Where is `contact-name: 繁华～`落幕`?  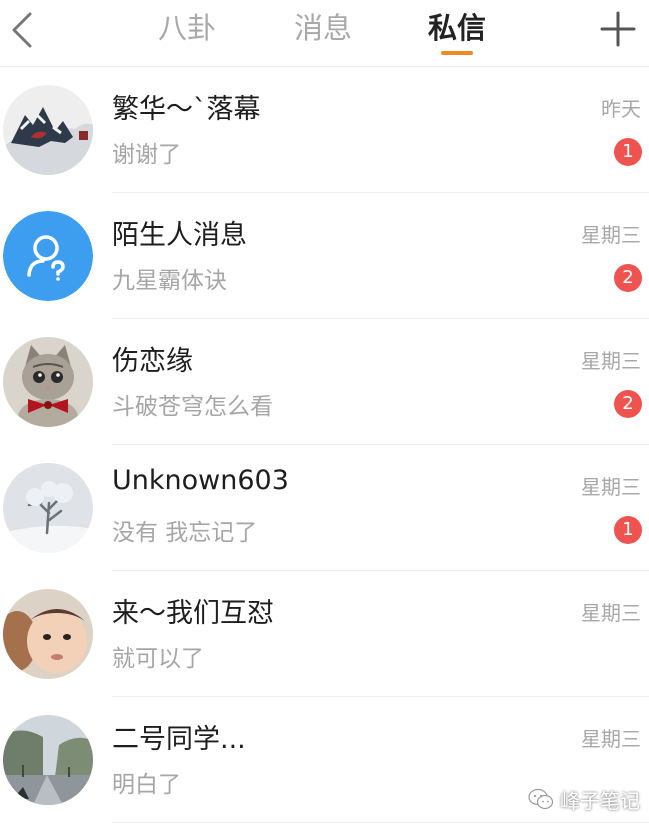
contact-name: 繁华～`落幕 is located at coordinates (186, 109).